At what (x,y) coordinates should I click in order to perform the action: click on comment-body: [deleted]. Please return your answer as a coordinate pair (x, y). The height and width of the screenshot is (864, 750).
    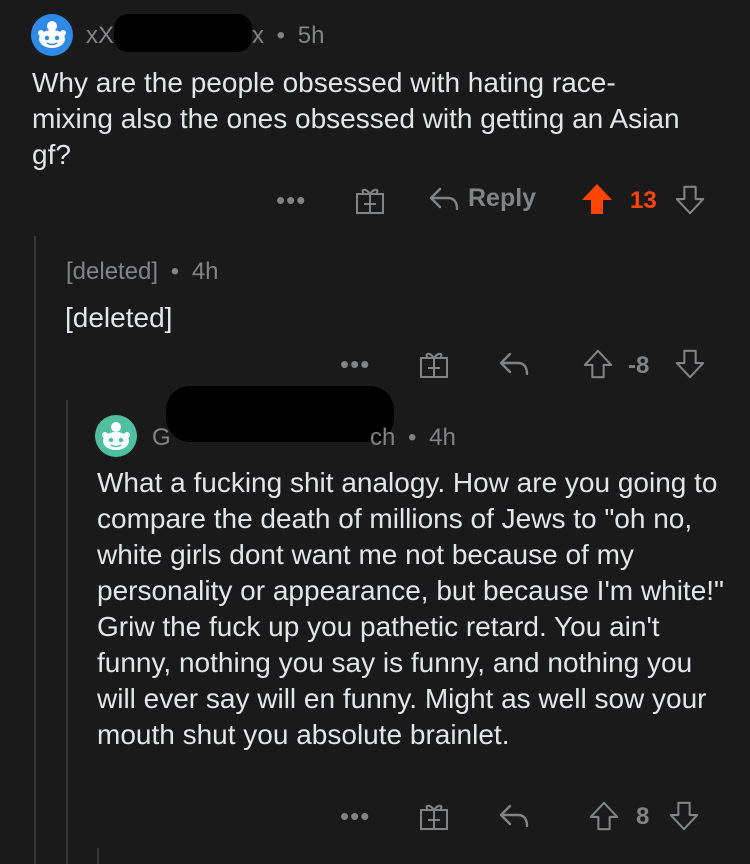
    Looking at the image, I should click on (119, 317).